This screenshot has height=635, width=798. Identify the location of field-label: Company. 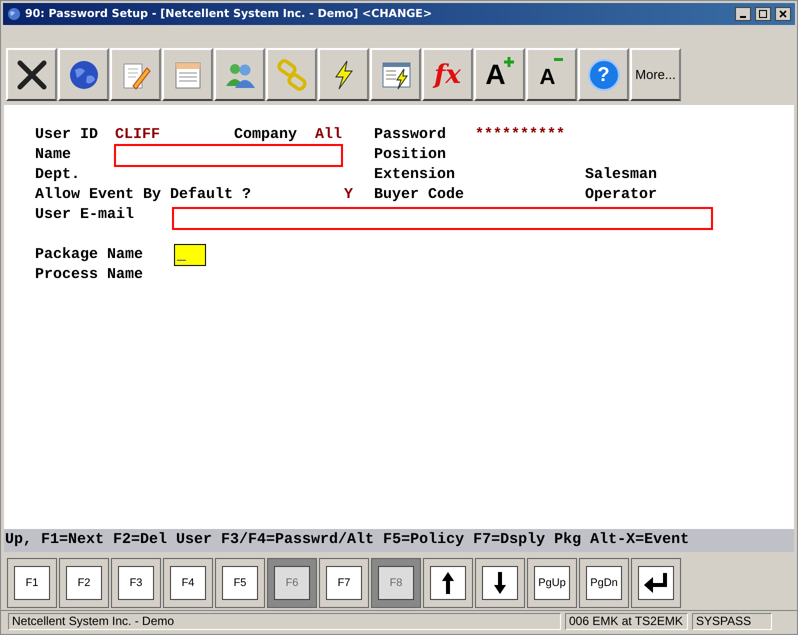
(266, 135).